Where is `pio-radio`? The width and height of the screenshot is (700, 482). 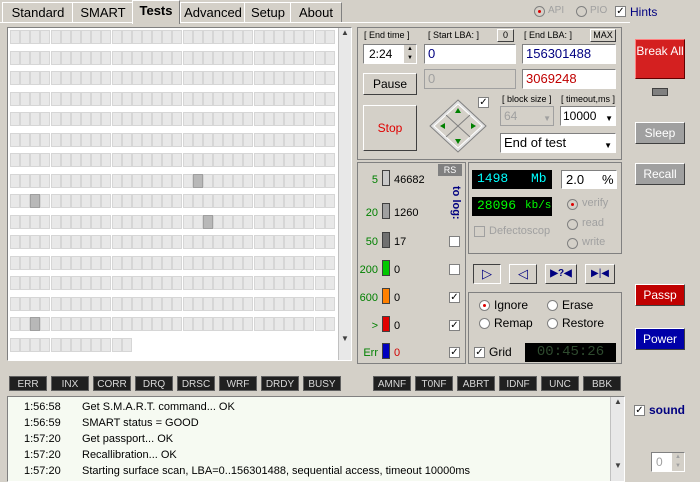
pio-radio is located at coordinates (581, 11).